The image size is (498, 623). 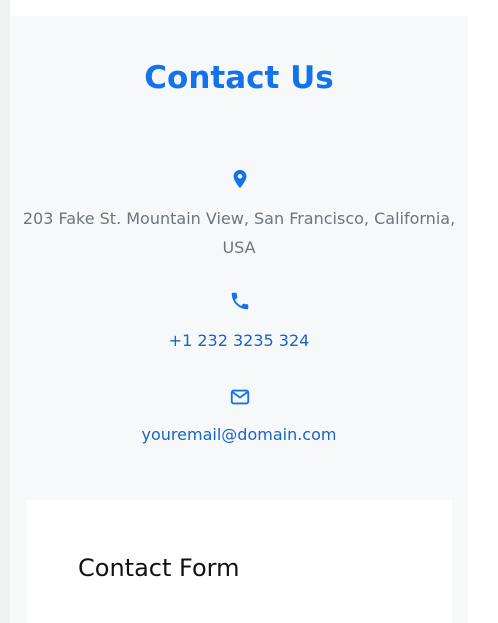 What do you see at coordinates (240, 301) in the screenshot?
I see `phone-icon` at bounding box center [240, 301].